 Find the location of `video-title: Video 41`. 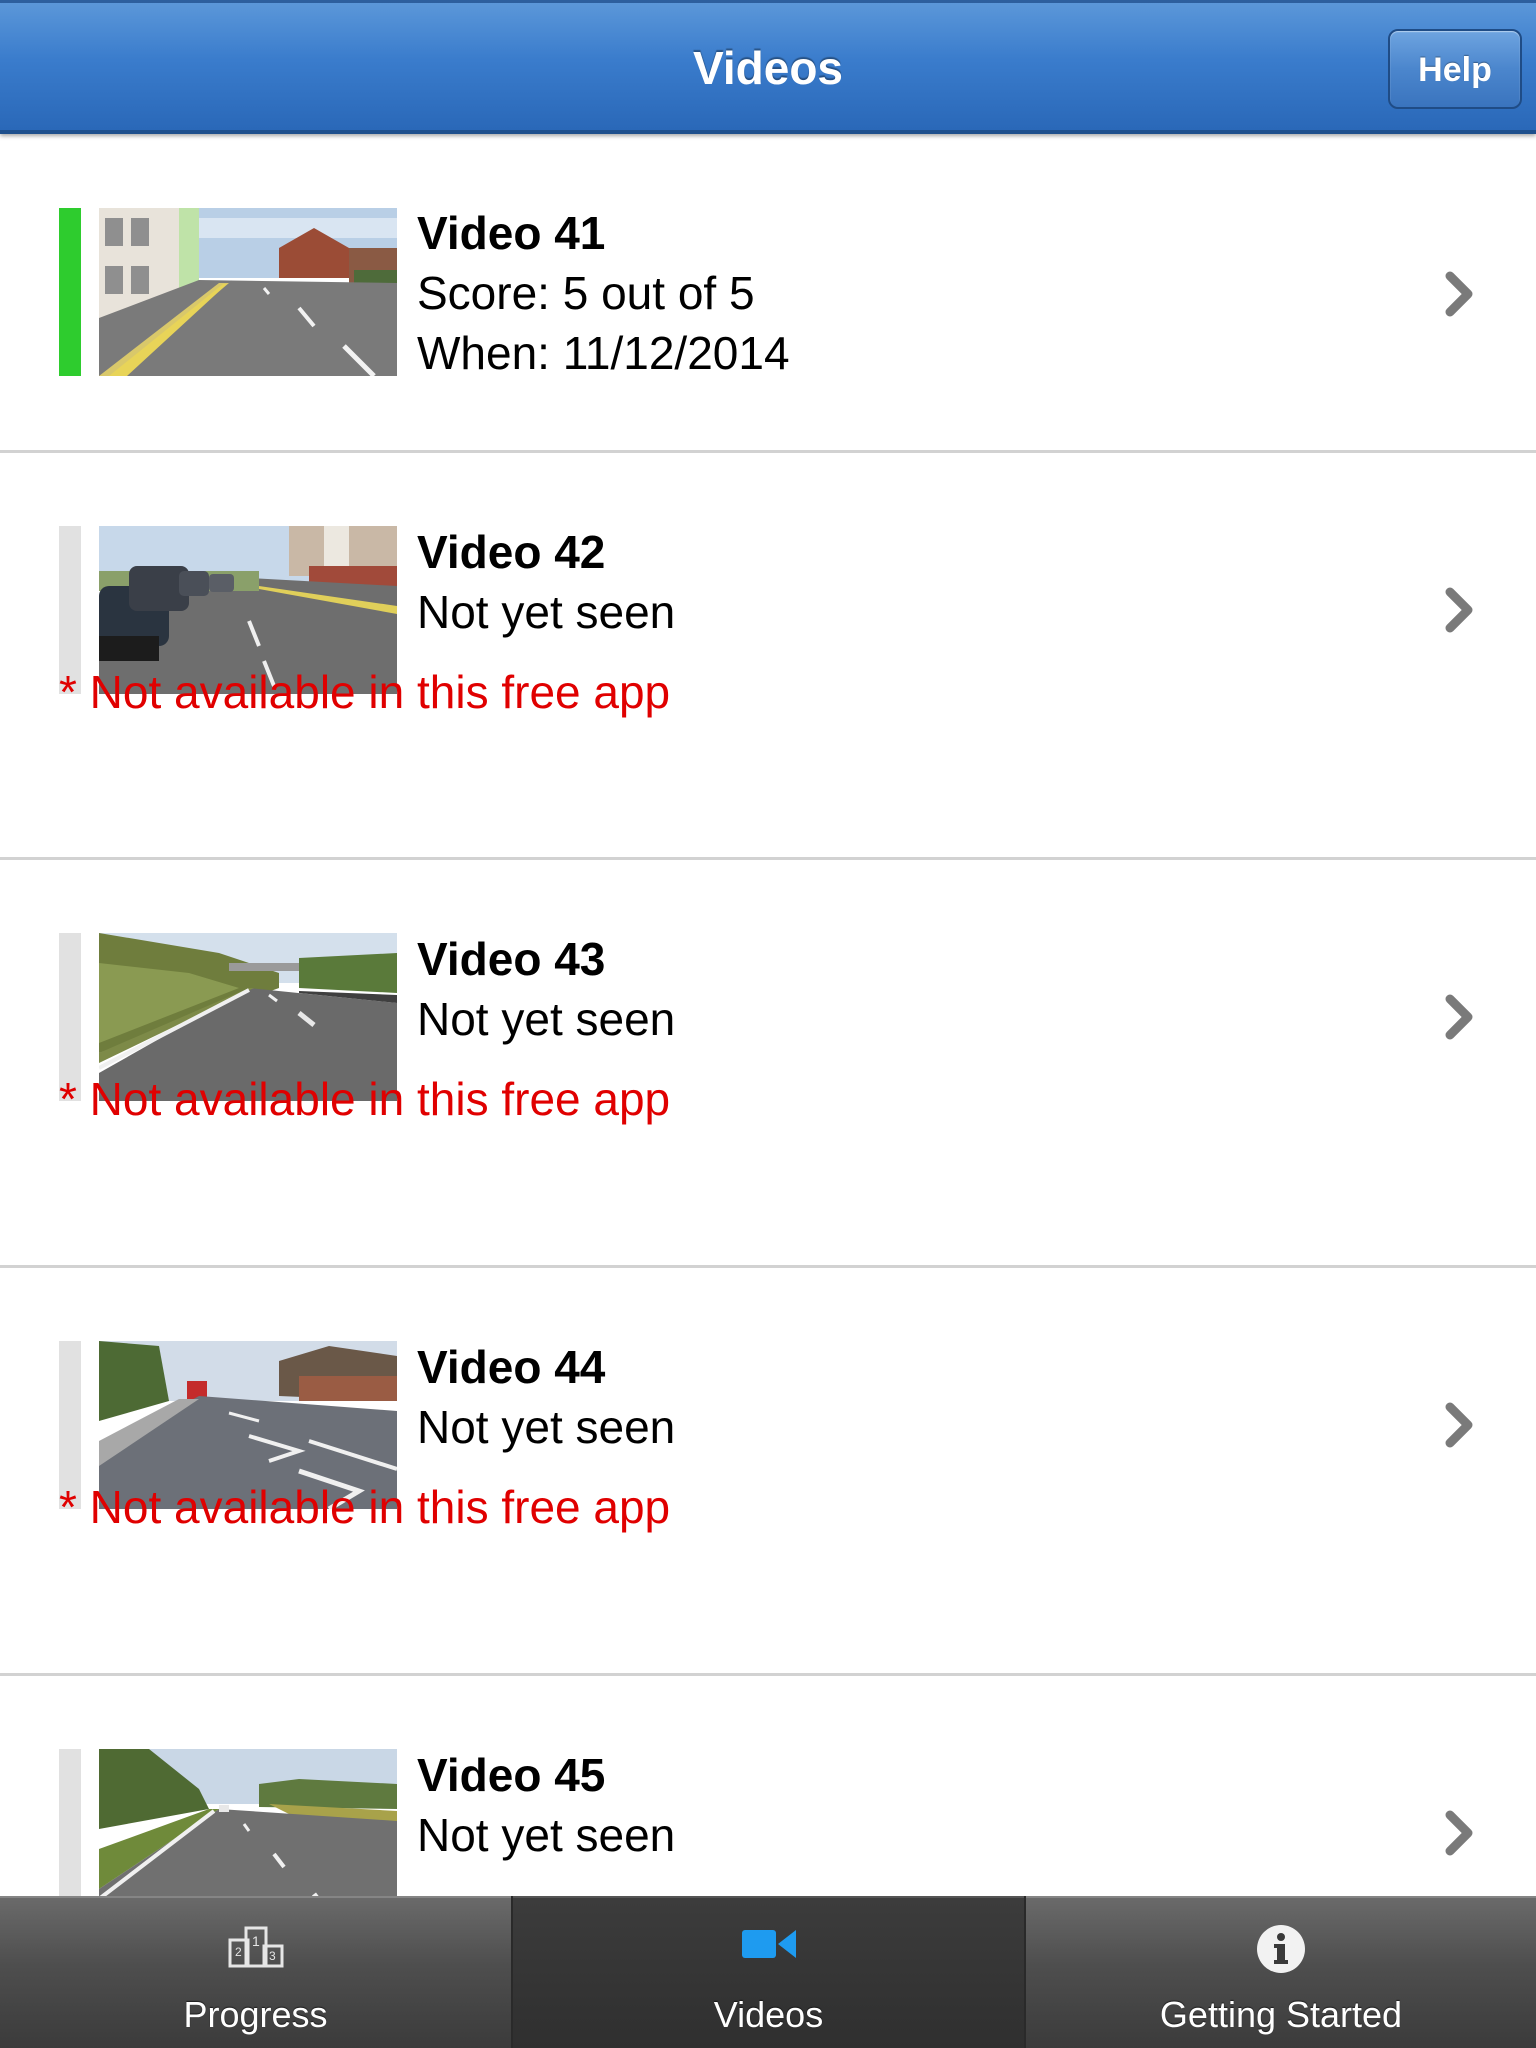

video-title: Video 41 is located at coordinates (511, 233).